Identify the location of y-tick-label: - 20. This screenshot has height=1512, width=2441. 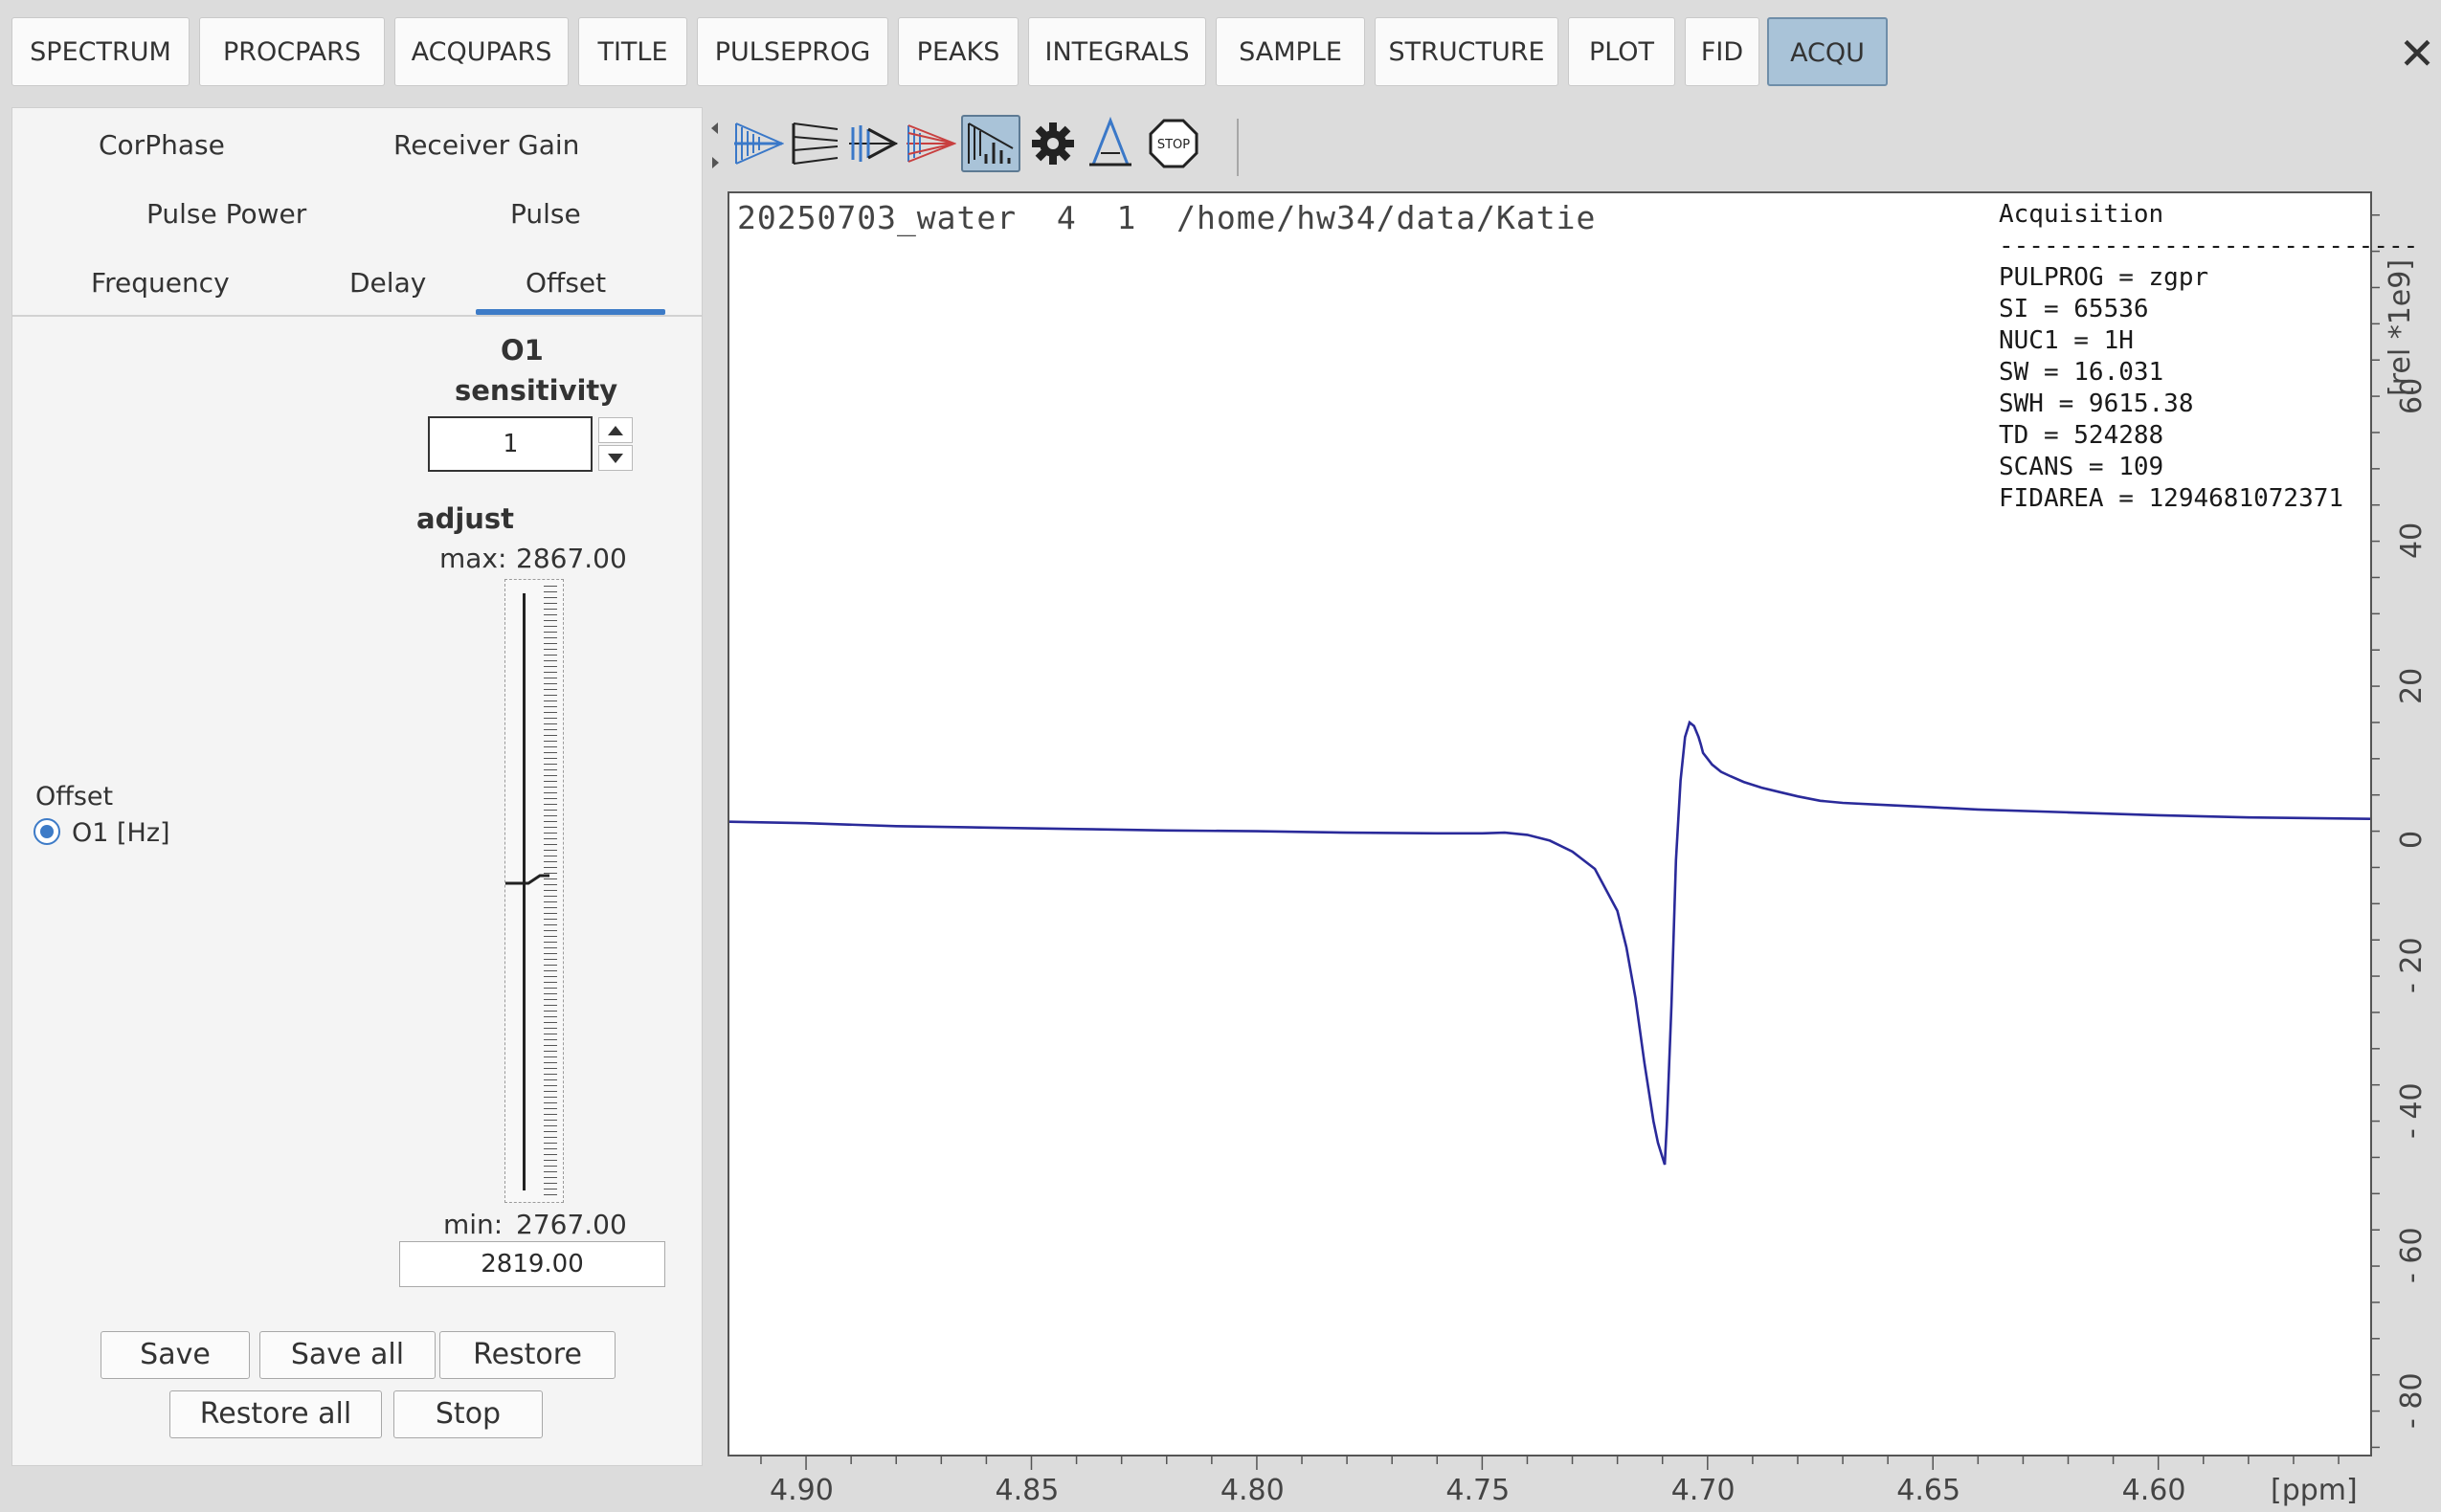
(2412, 965).